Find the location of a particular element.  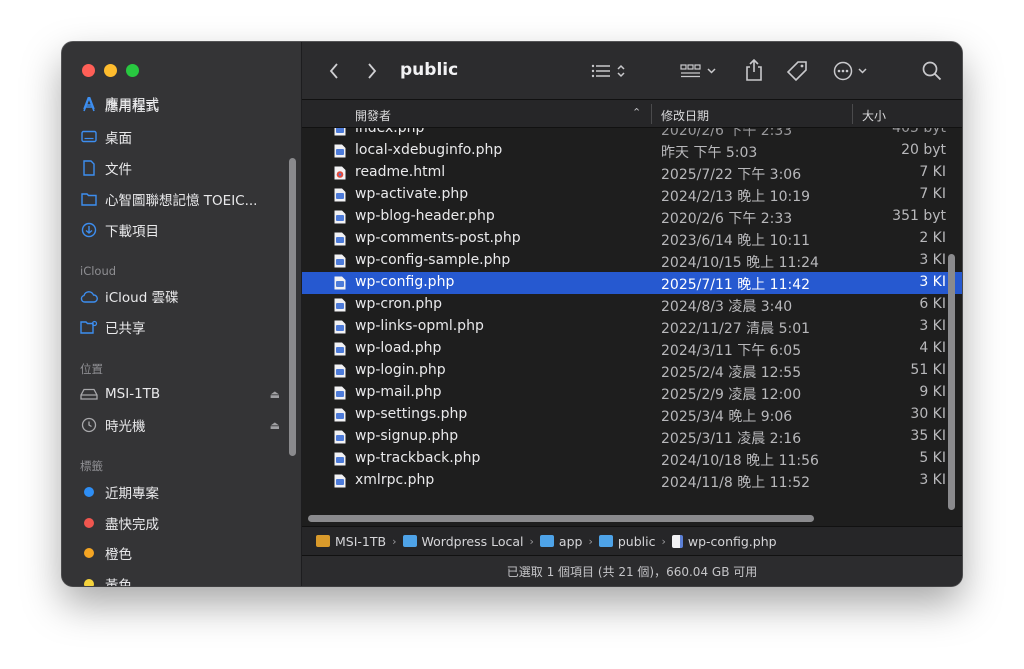

file-row: wp-cron.php 2024/8/3 凌晨 3:40 6 KI is located at coordinates (632, 305).